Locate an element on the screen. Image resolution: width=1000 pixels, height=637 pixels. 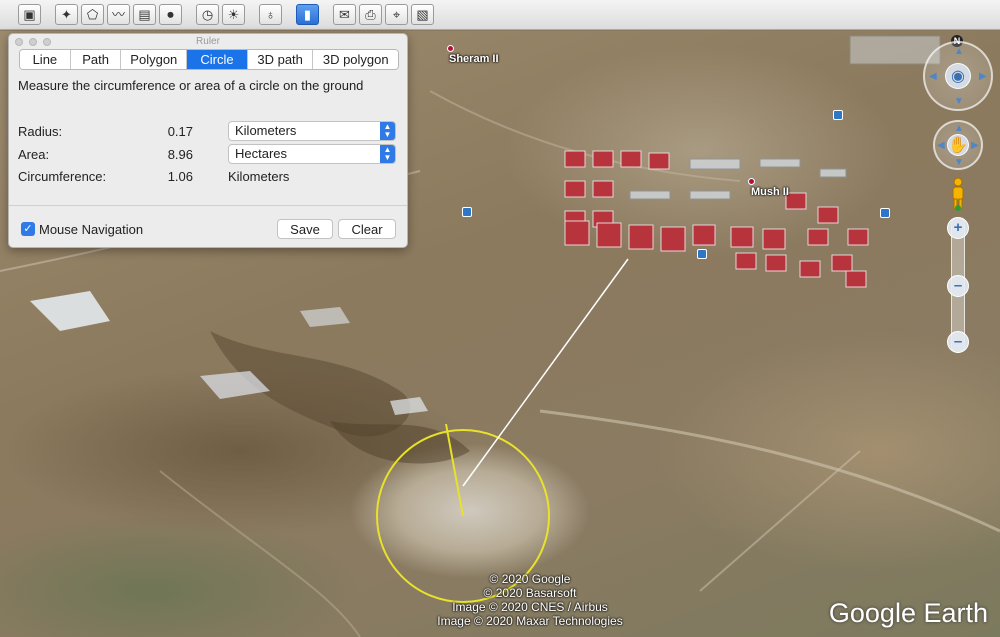
radius-value: 0.17 is located at coordinates (180, 131).